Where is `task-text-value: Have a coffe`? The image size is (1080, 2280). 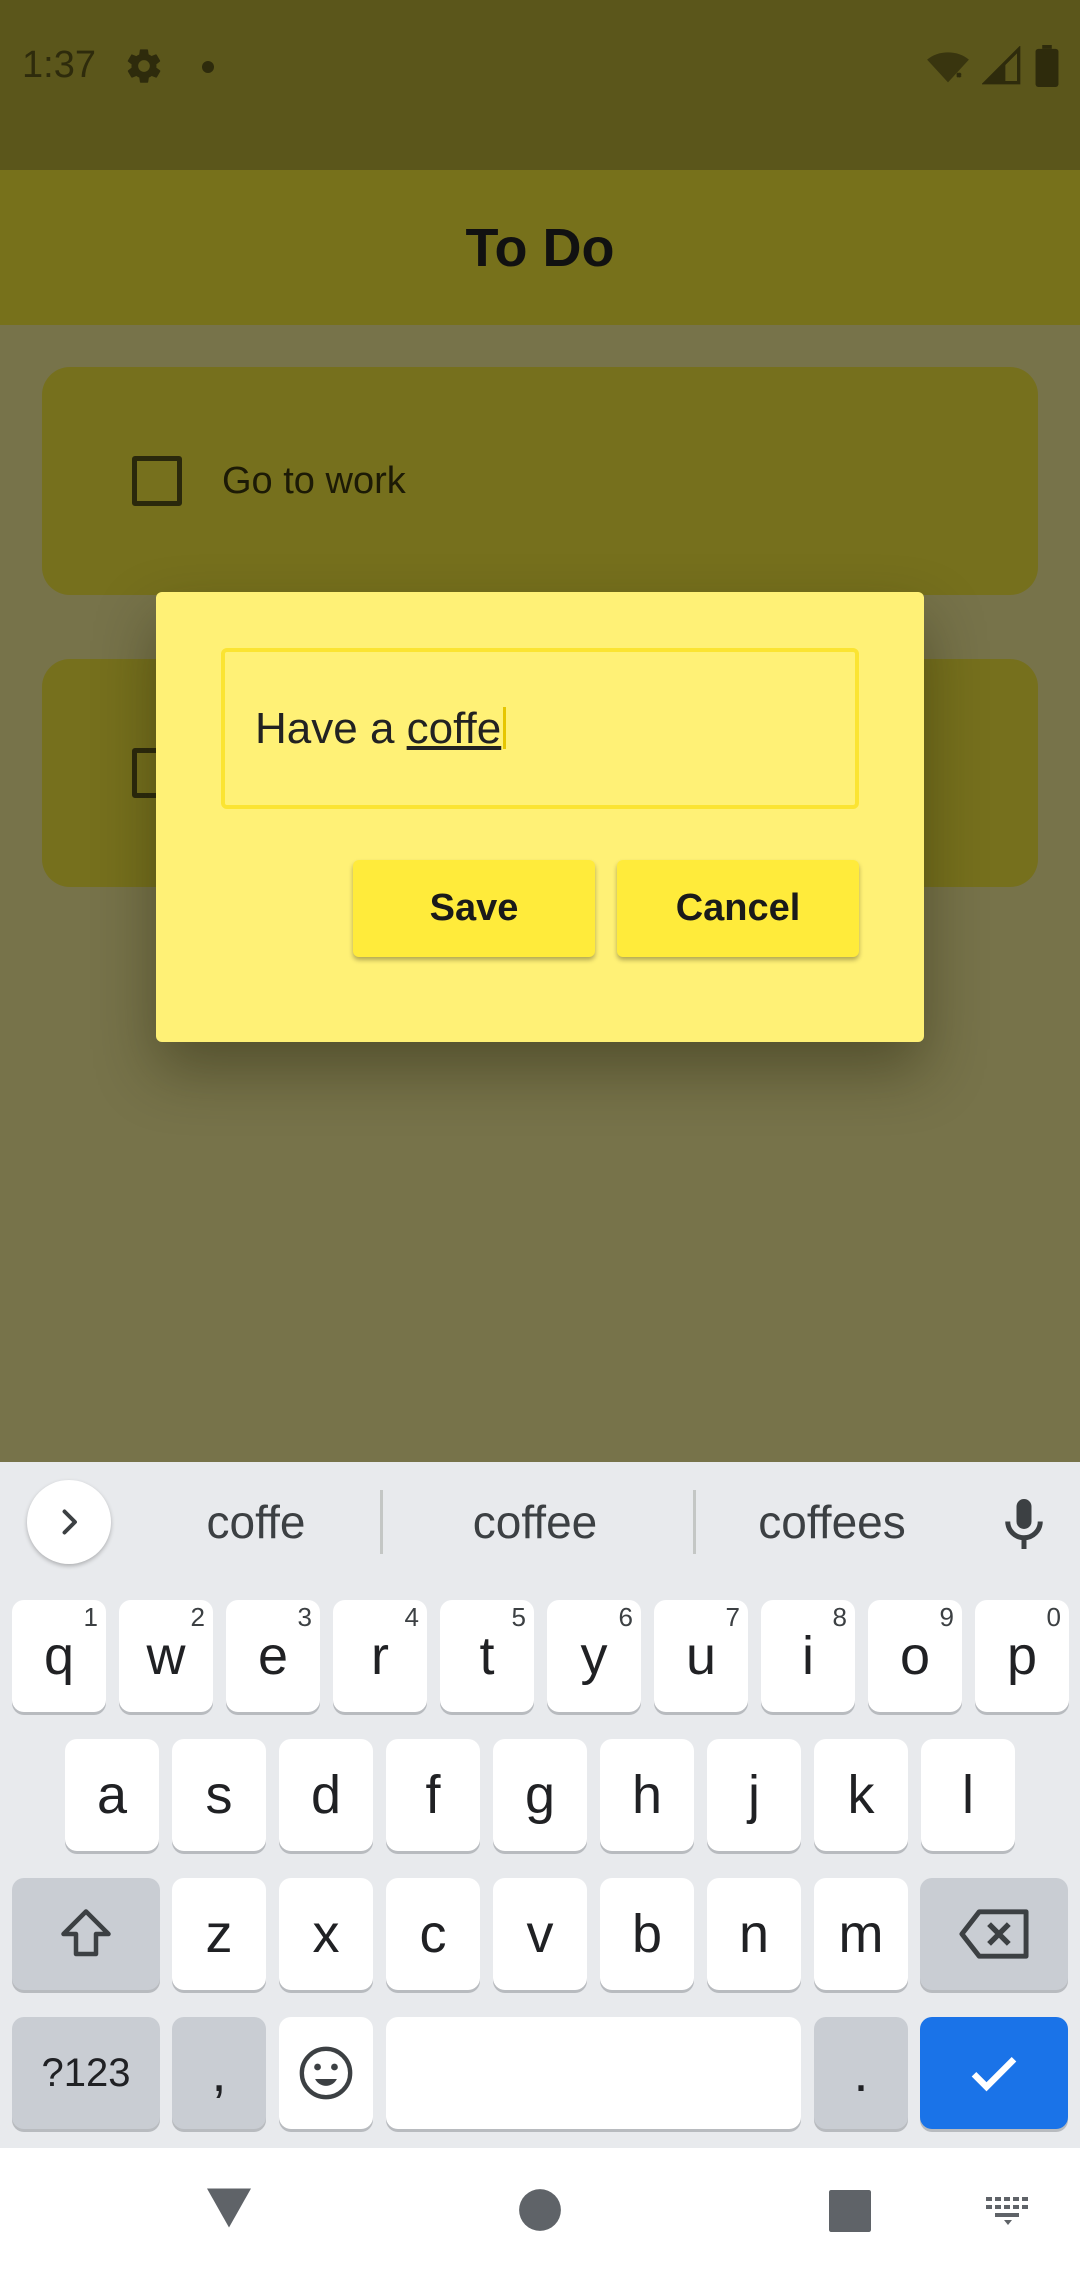
task-text-value: Have a coffe is located at coordinates (381, 729).